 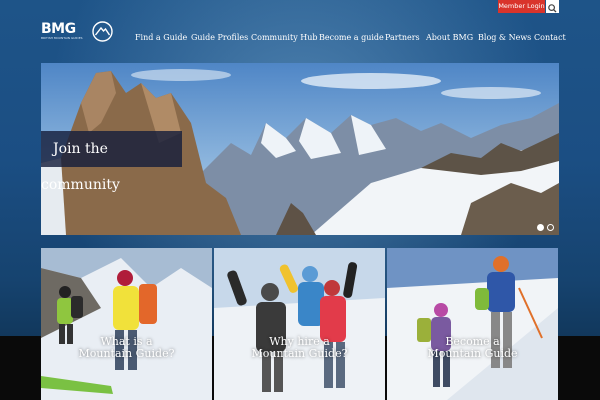 What do you see at coordinates (402, 37) in the screenshot?
I see `nav-partners: Partners` at bounding box center [402, 37].